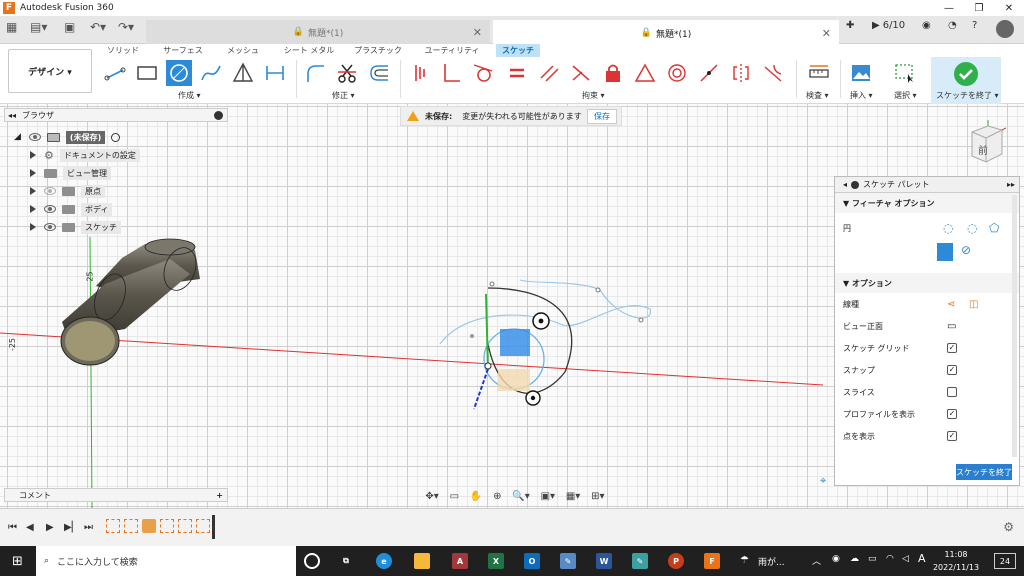  What do you see at coordinates (166, 561) in the screenshot?
I see `taskbar-search: ⌕ ここに入力して検索` at bounding box center [166, 561].